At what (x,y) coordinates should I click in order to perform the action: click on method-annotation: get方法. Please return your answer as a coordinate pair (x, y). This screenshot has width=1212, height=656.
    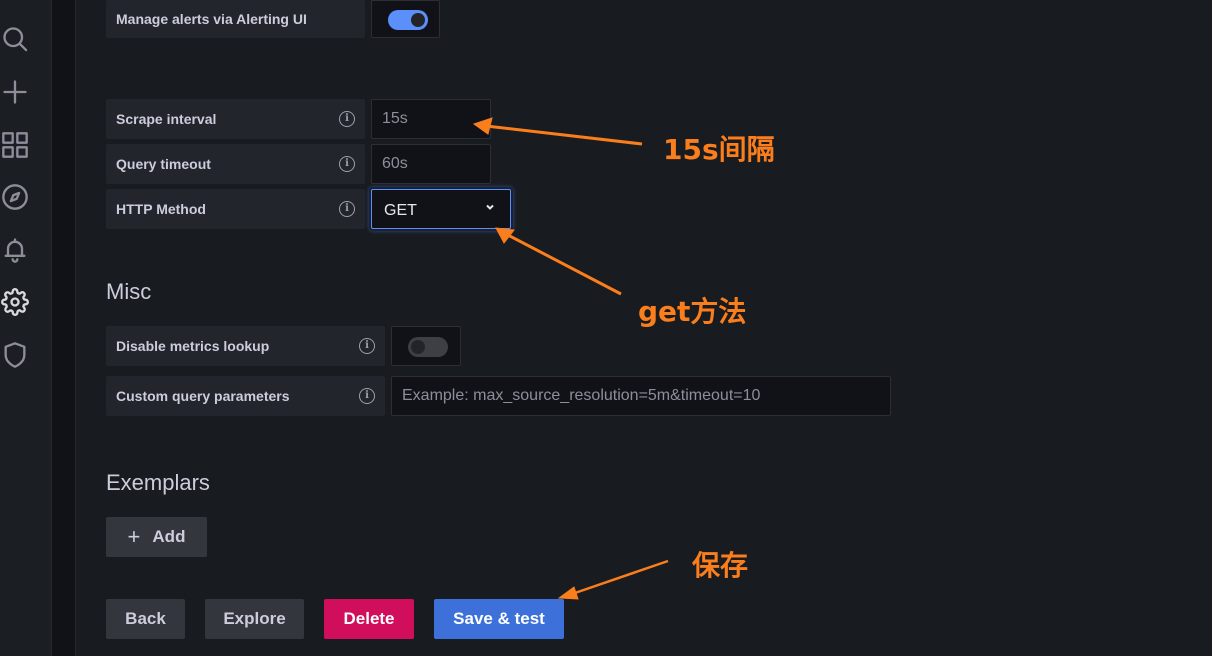
    Looking at the image, I should click on (692, 311).